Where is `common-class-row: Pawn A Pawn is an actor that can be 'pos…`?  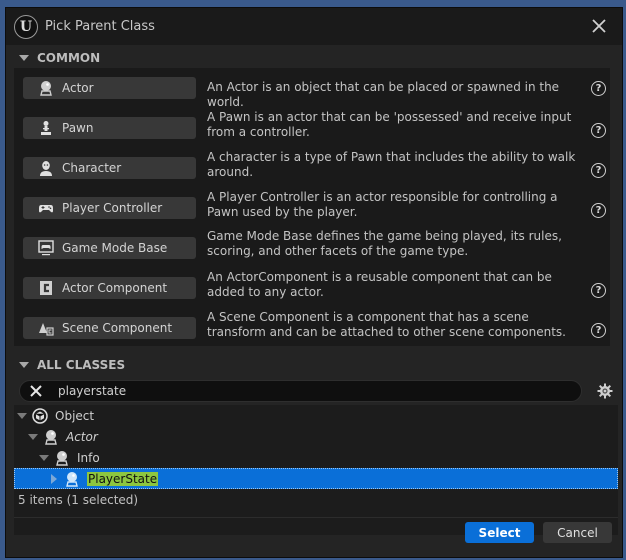 common-class-row: Pawn A Pawn is an actor that can be 'pos… is located at coordinates (312, 128).